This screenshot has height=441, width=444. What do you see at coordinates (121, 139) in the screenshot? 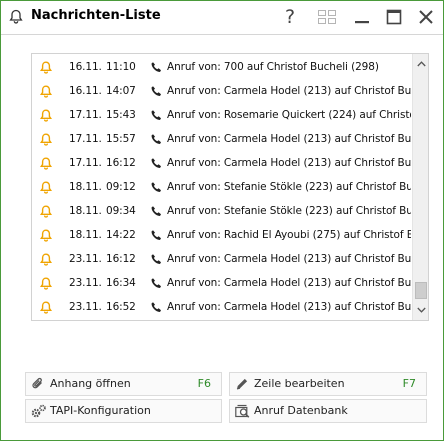
I see `message-time: 15:57` at bounding box center [121, 139].